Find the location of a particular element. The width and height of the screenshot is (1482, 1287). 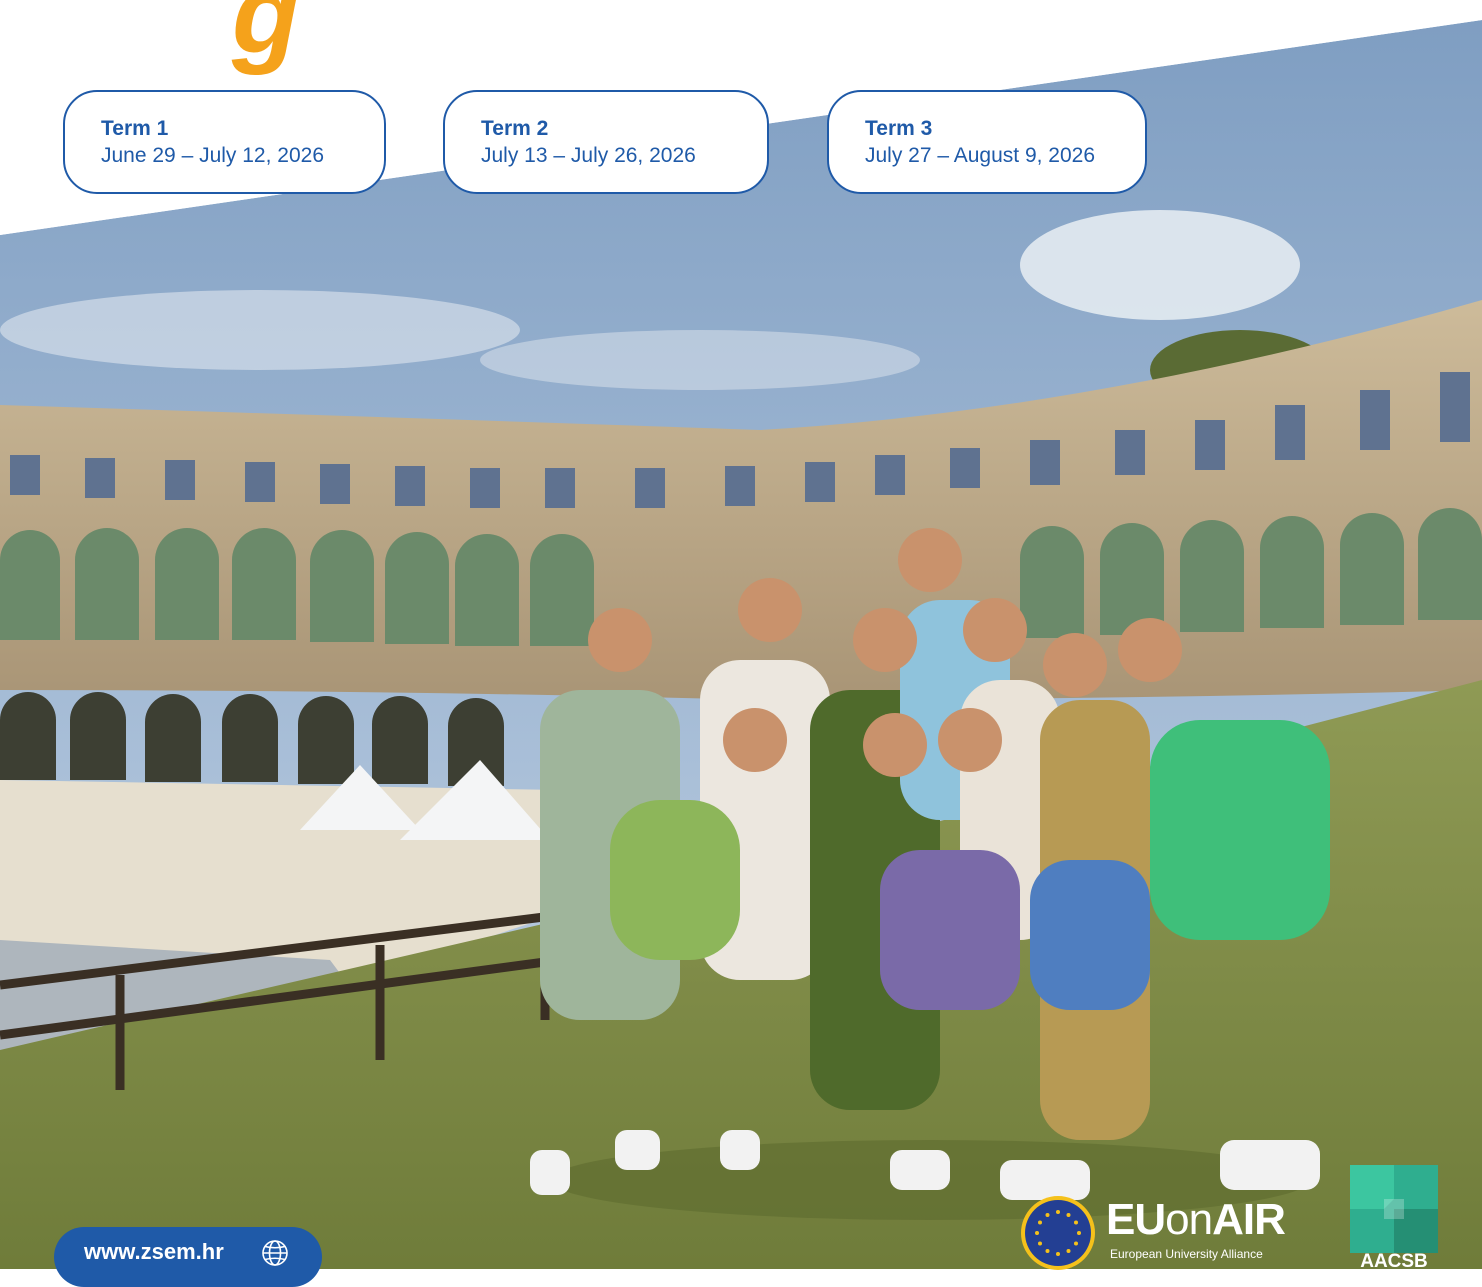

term-2-dates: July 13 – July 26, 2026 is located at coordinates (588, 156).